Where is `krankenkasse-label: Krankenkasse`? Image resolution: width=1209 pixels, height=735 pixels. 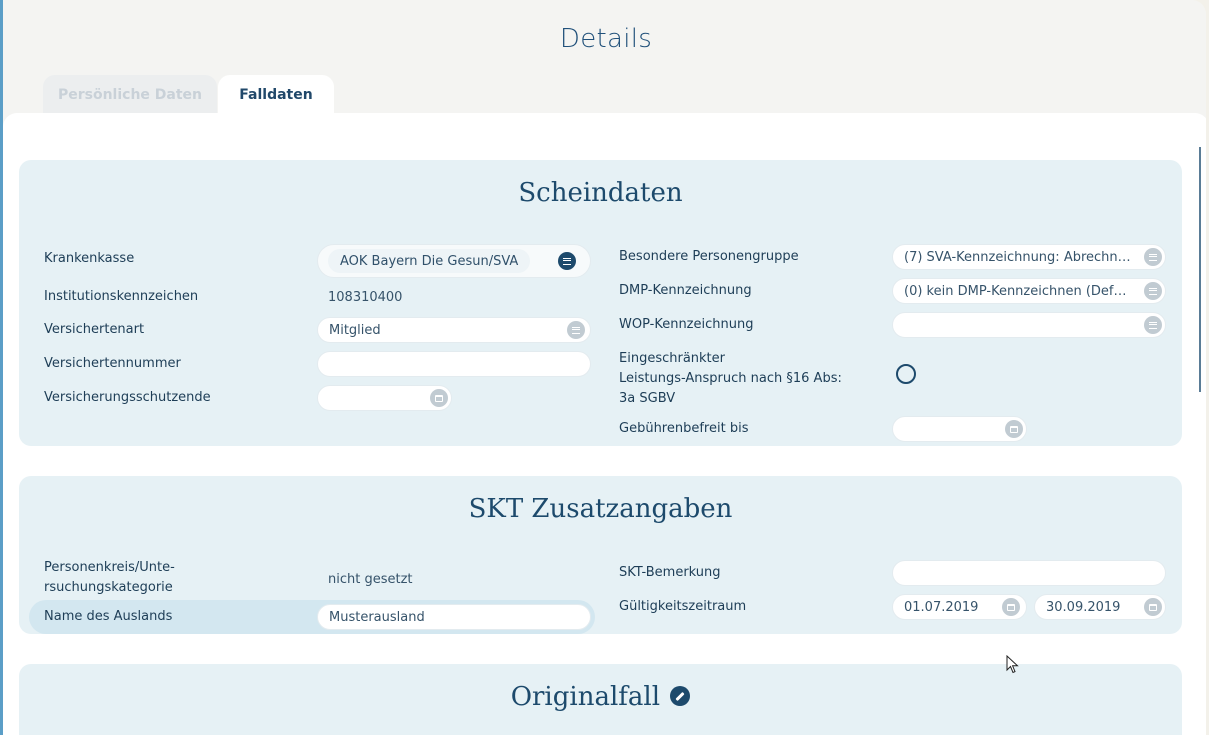 krankenkasse-label: Krankenkasse is located at coordinates (89, 258).